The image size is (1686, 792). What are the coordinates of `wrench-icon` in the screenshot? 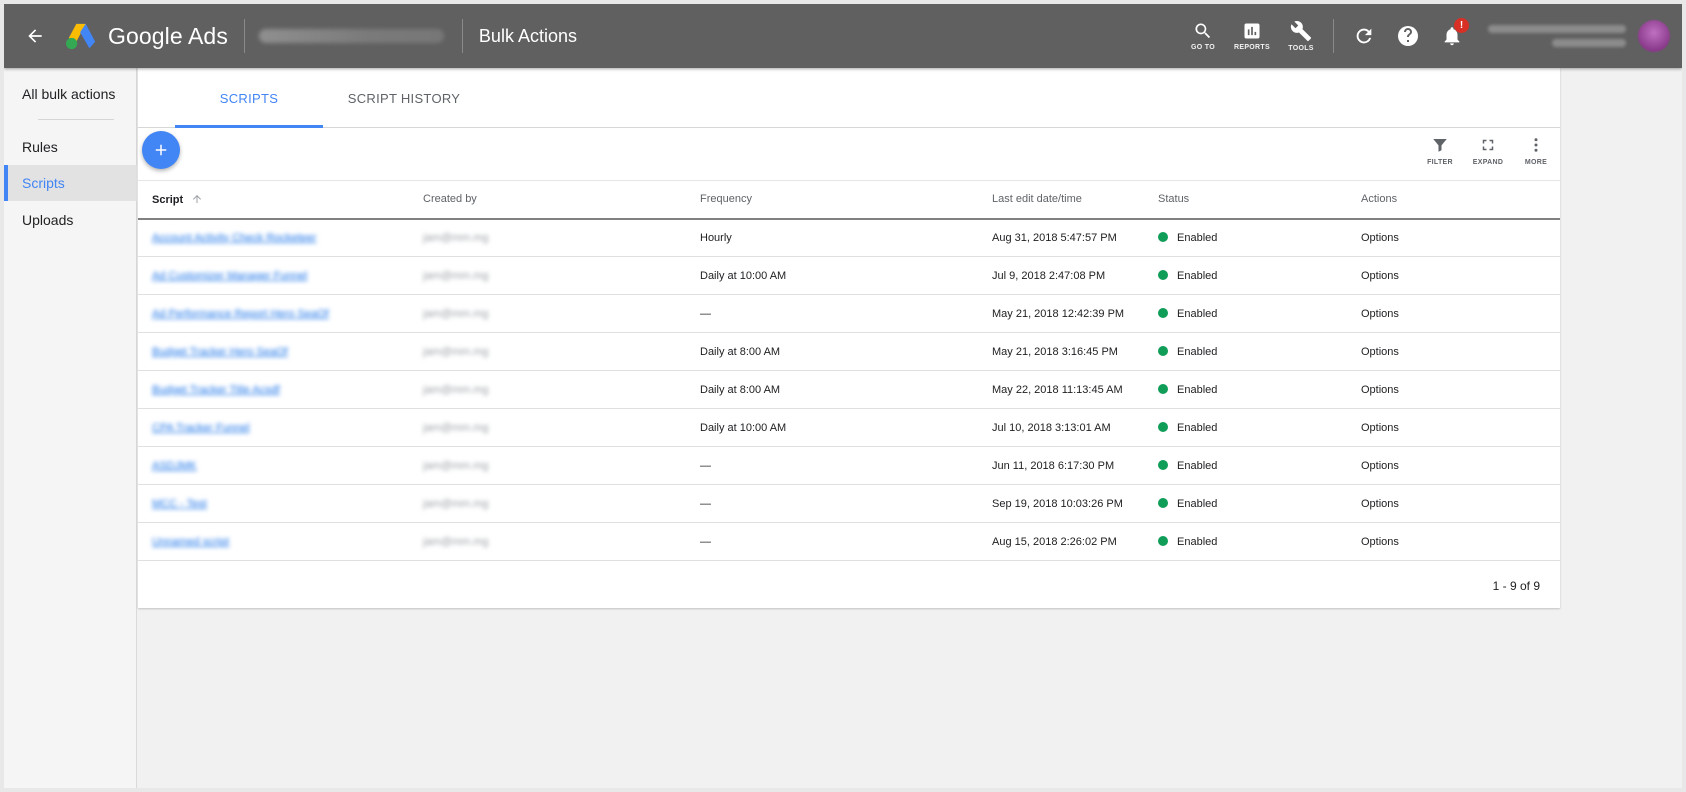 It's located at (1301, 31).